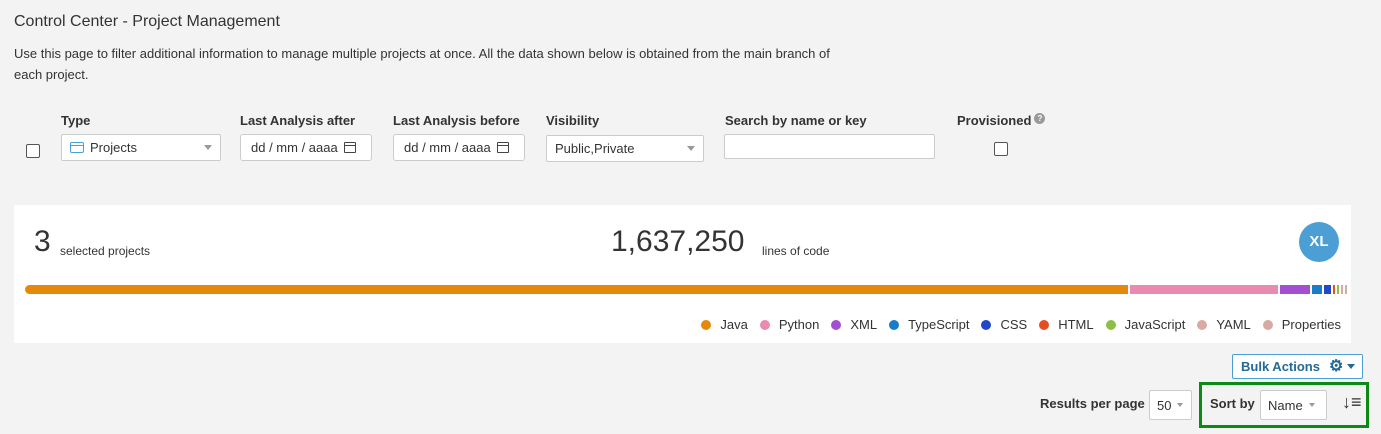 This screenshot has width=1381, height=434. I want to click on visibility-filter: Visibility, so click(572, 121).